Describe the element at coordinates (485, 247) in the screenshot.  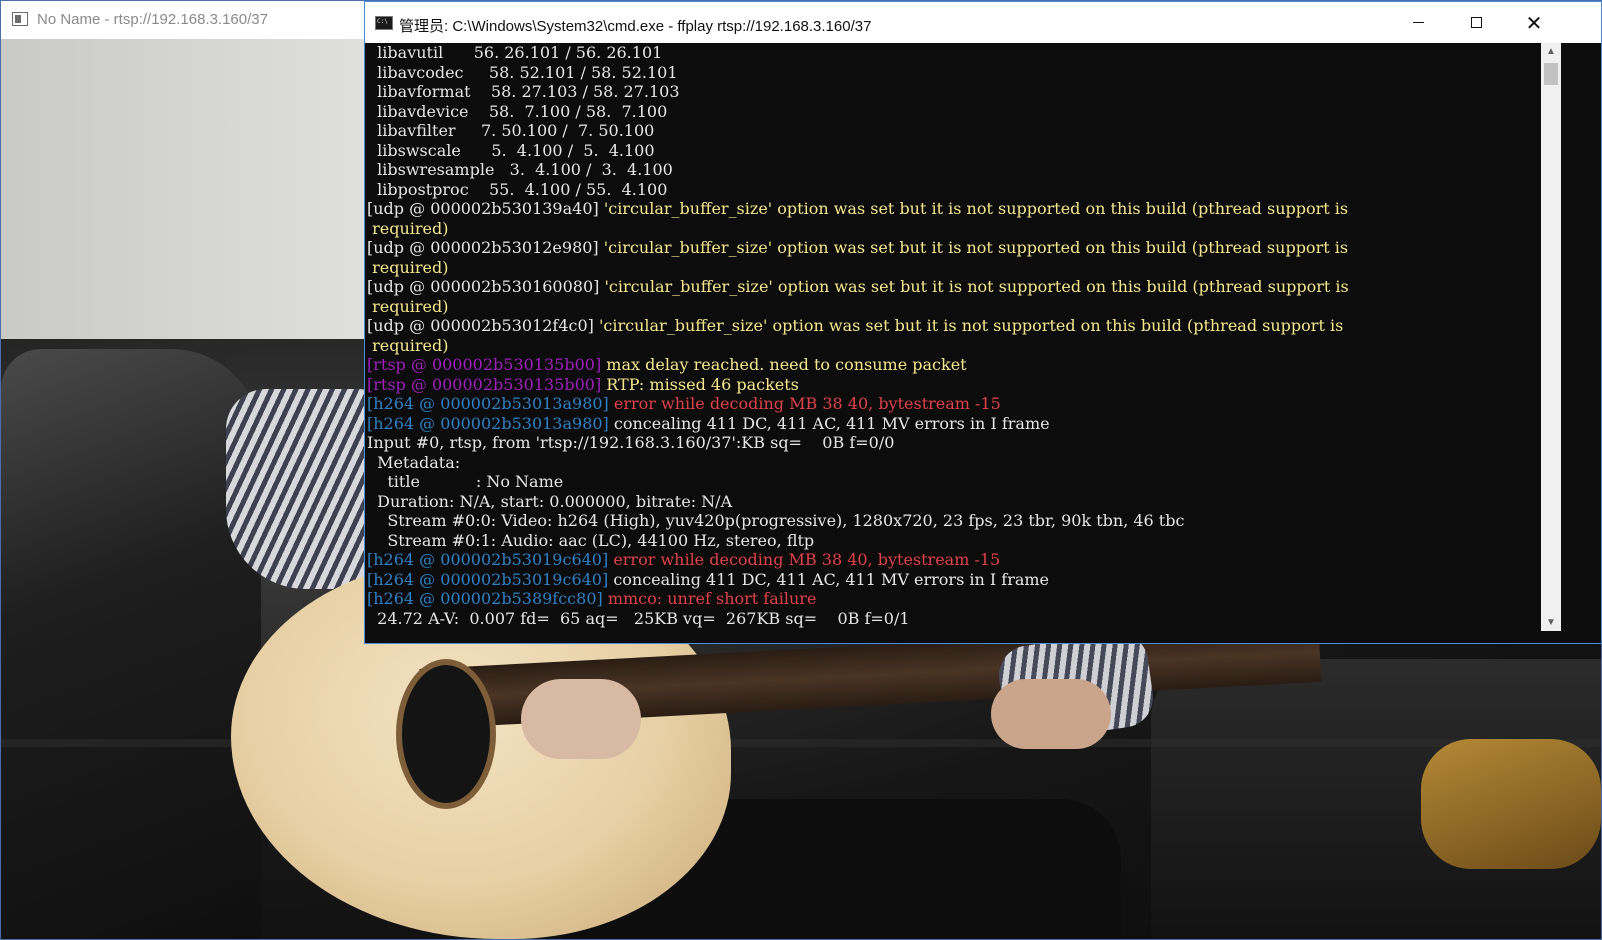
I see `console-text: [udp @ 000002b53012e980]` at that location.